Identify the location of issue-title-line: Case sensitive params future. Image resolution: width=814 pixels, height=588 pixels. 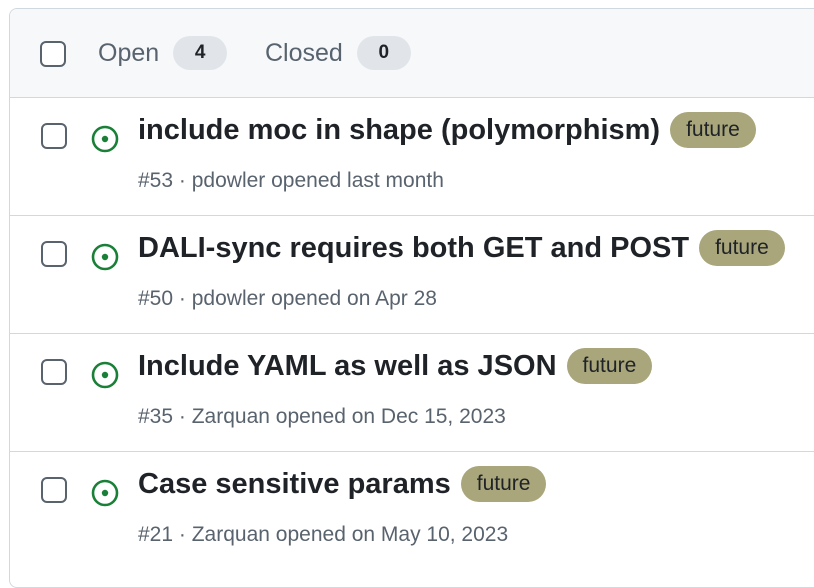
(342, 484).